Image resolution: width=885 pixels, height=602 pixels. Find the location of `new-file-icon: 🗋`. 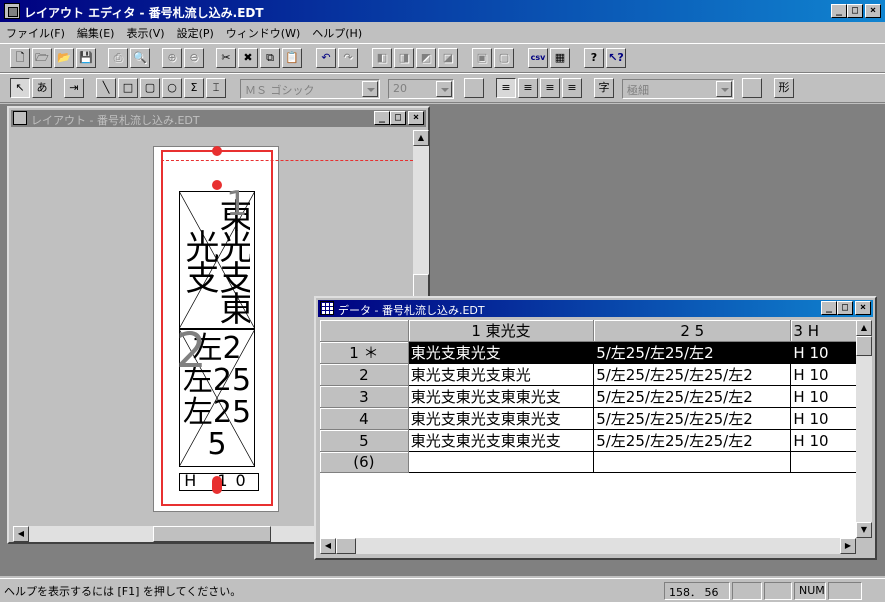

new-file-icon: 🗋 is located at coordinates (20, 58).